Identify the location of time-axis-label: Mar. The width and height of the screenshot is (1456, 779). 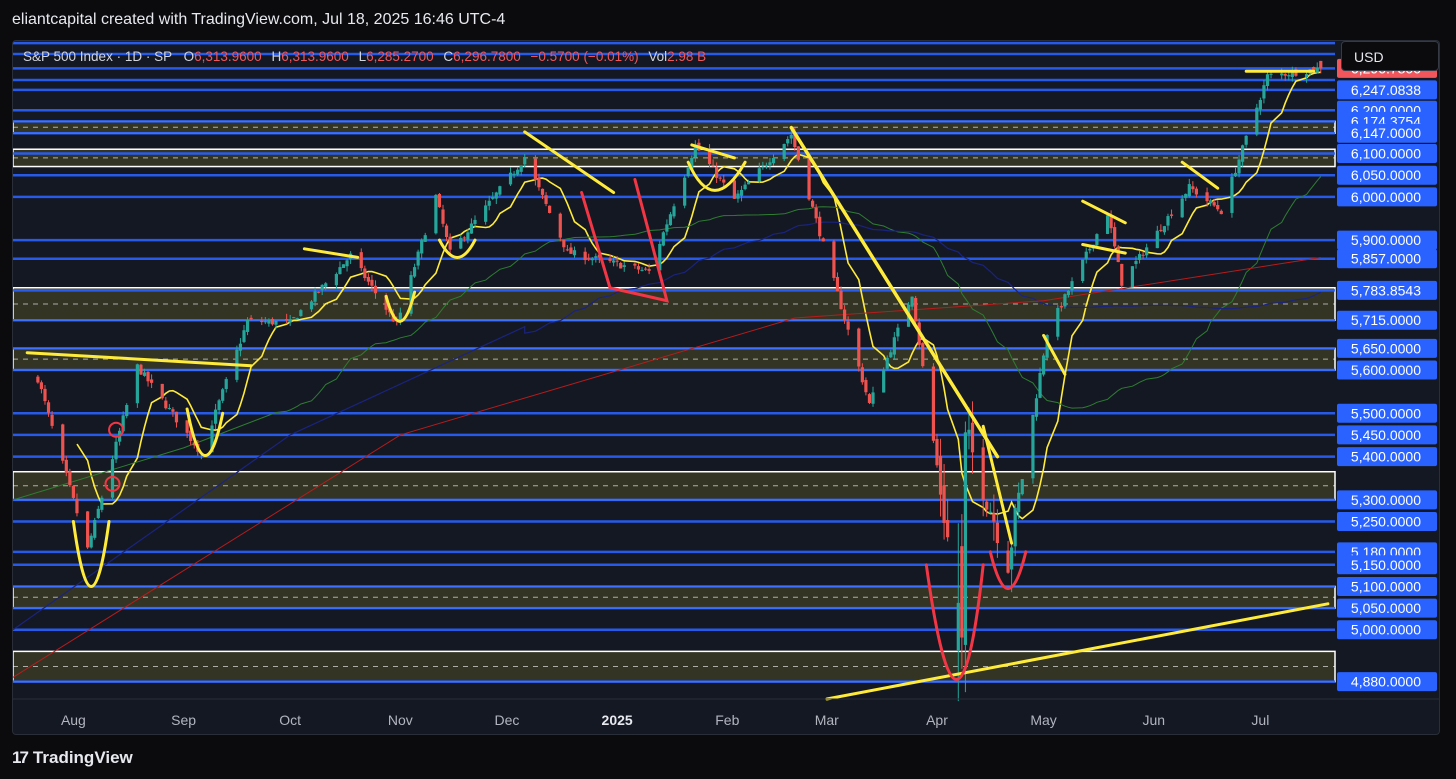
(827, 720).